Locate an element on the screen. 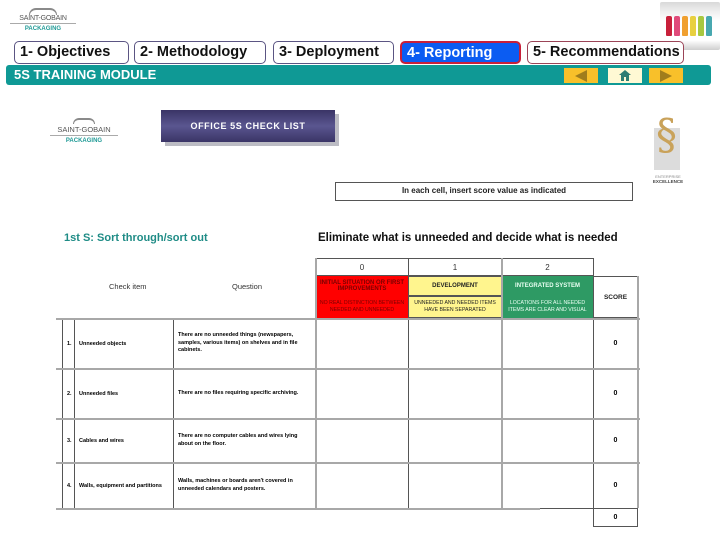 This screenshot has width=720, height=540. next-button is located at coordinates (666, 75).